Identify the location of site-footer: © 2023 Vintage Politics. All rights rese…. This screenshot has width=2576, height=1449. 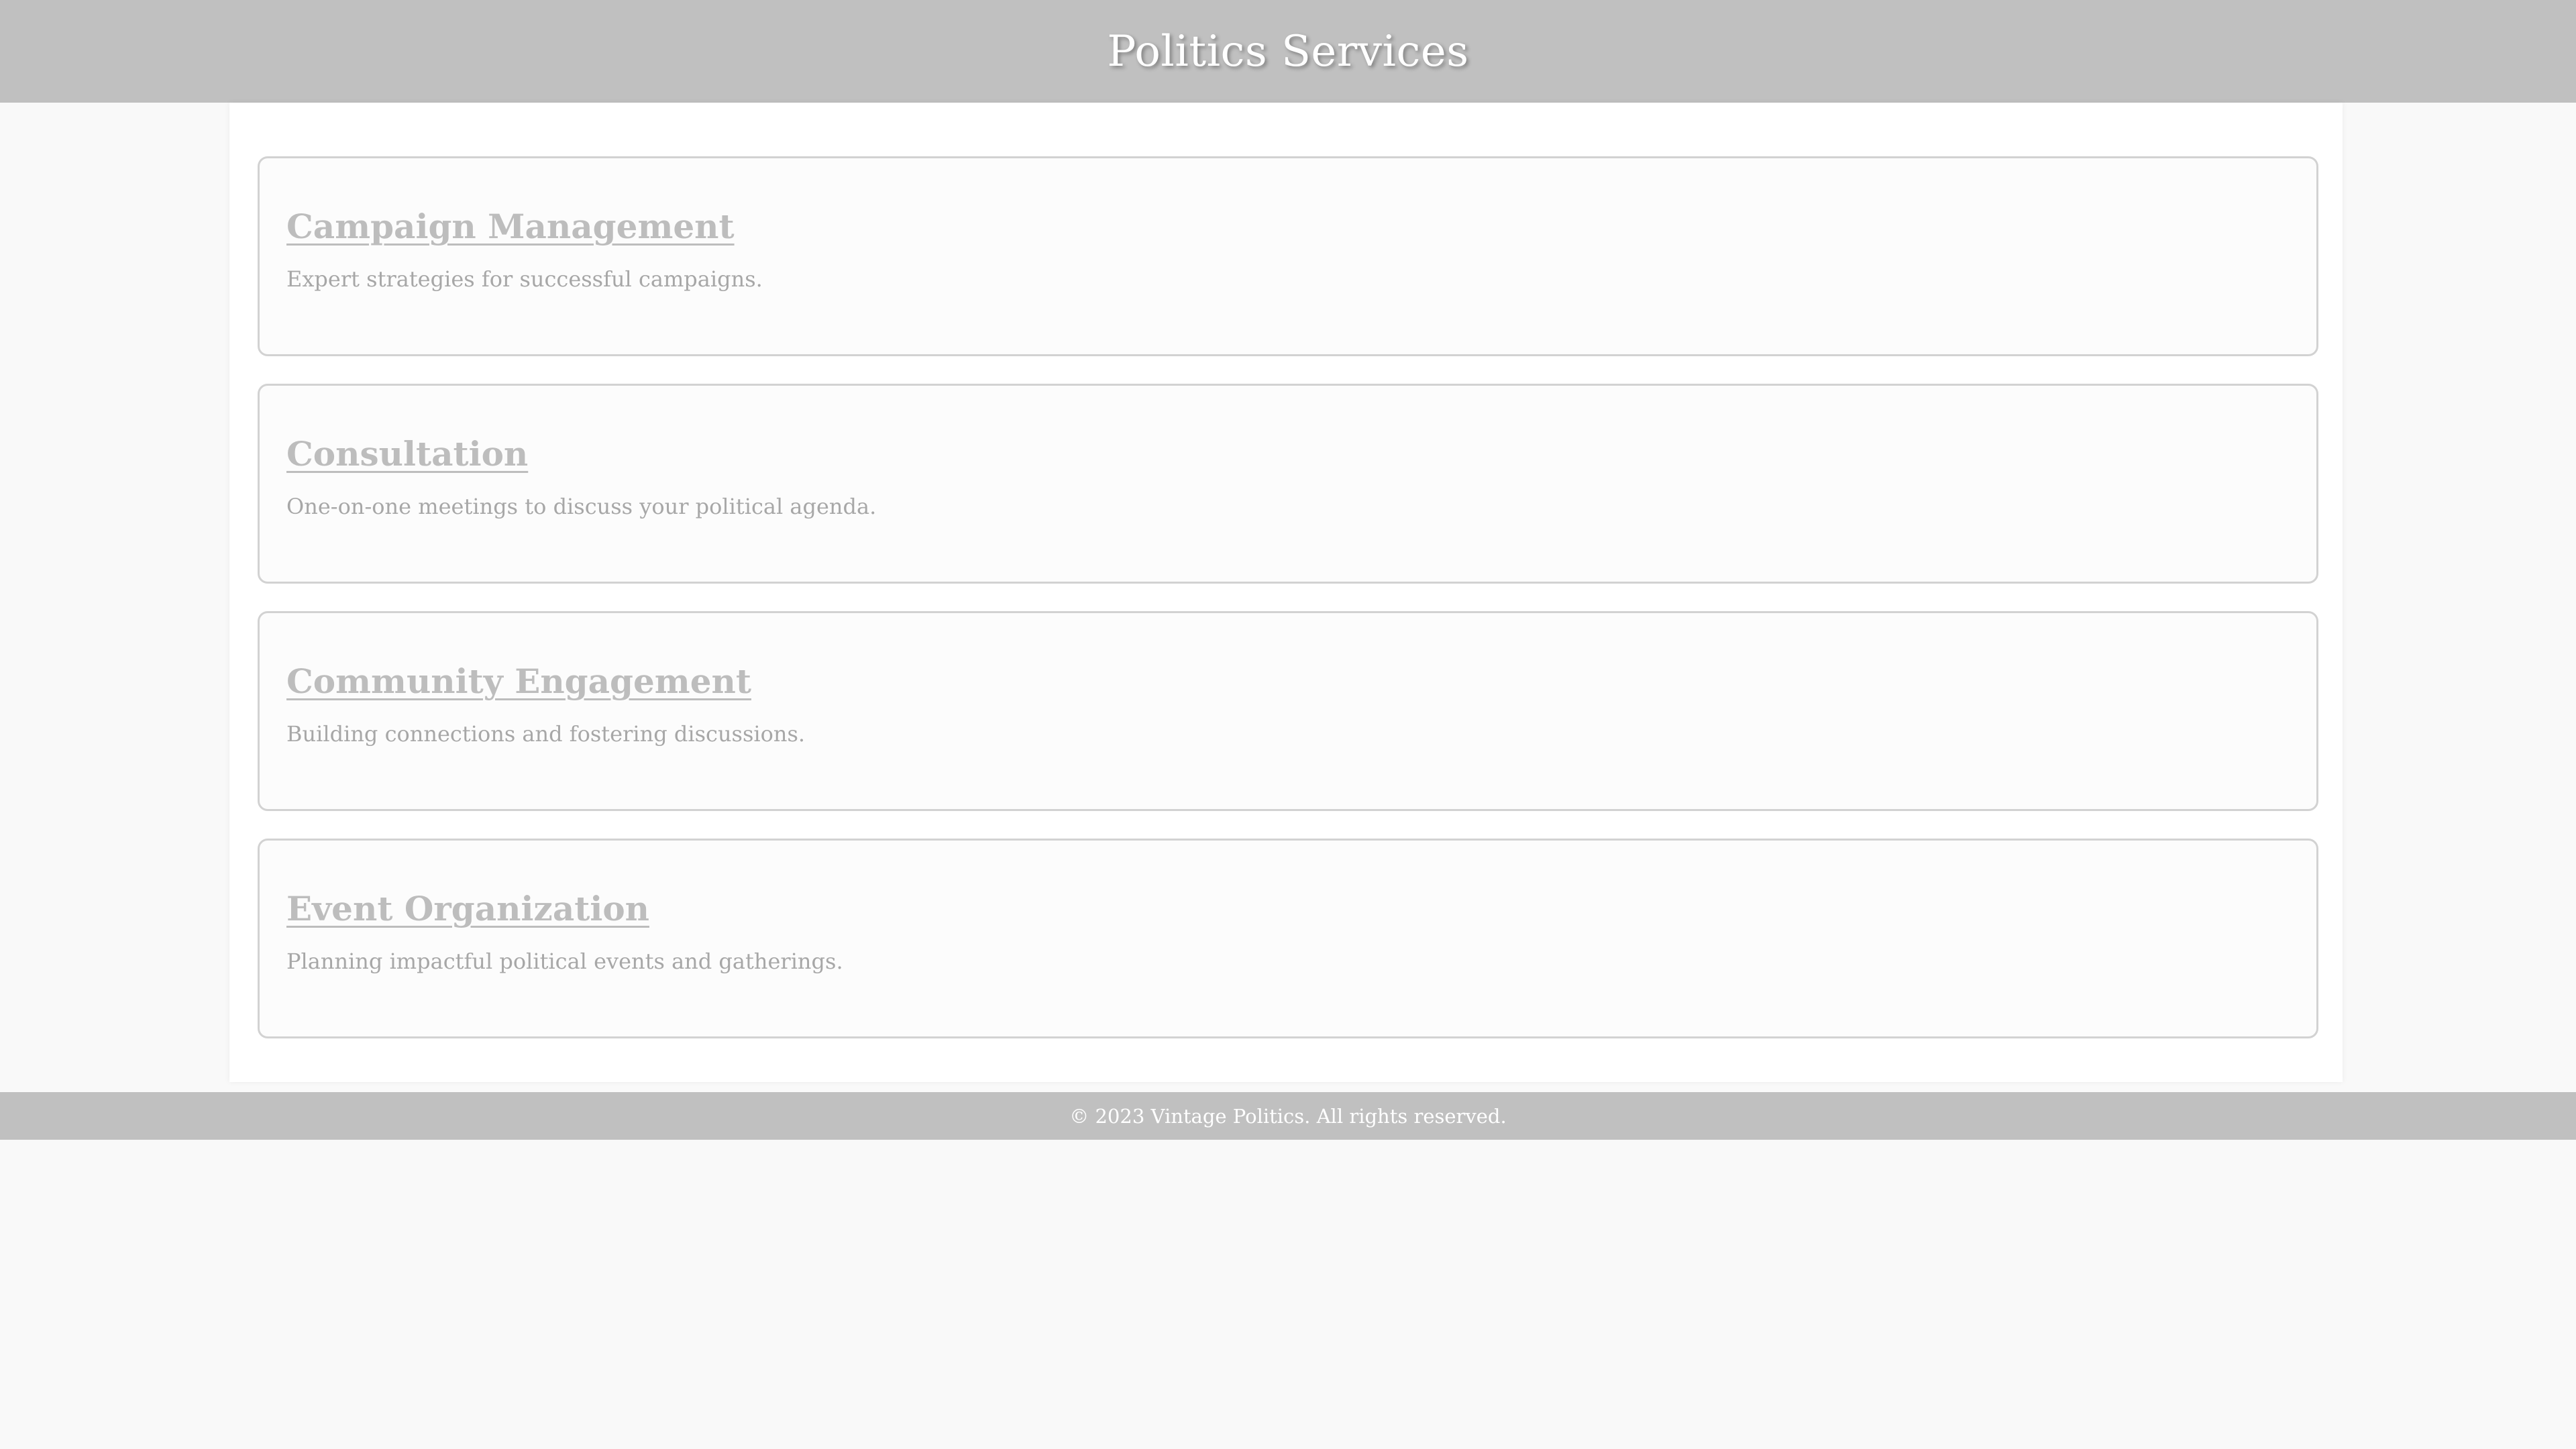
(1288, 1116).